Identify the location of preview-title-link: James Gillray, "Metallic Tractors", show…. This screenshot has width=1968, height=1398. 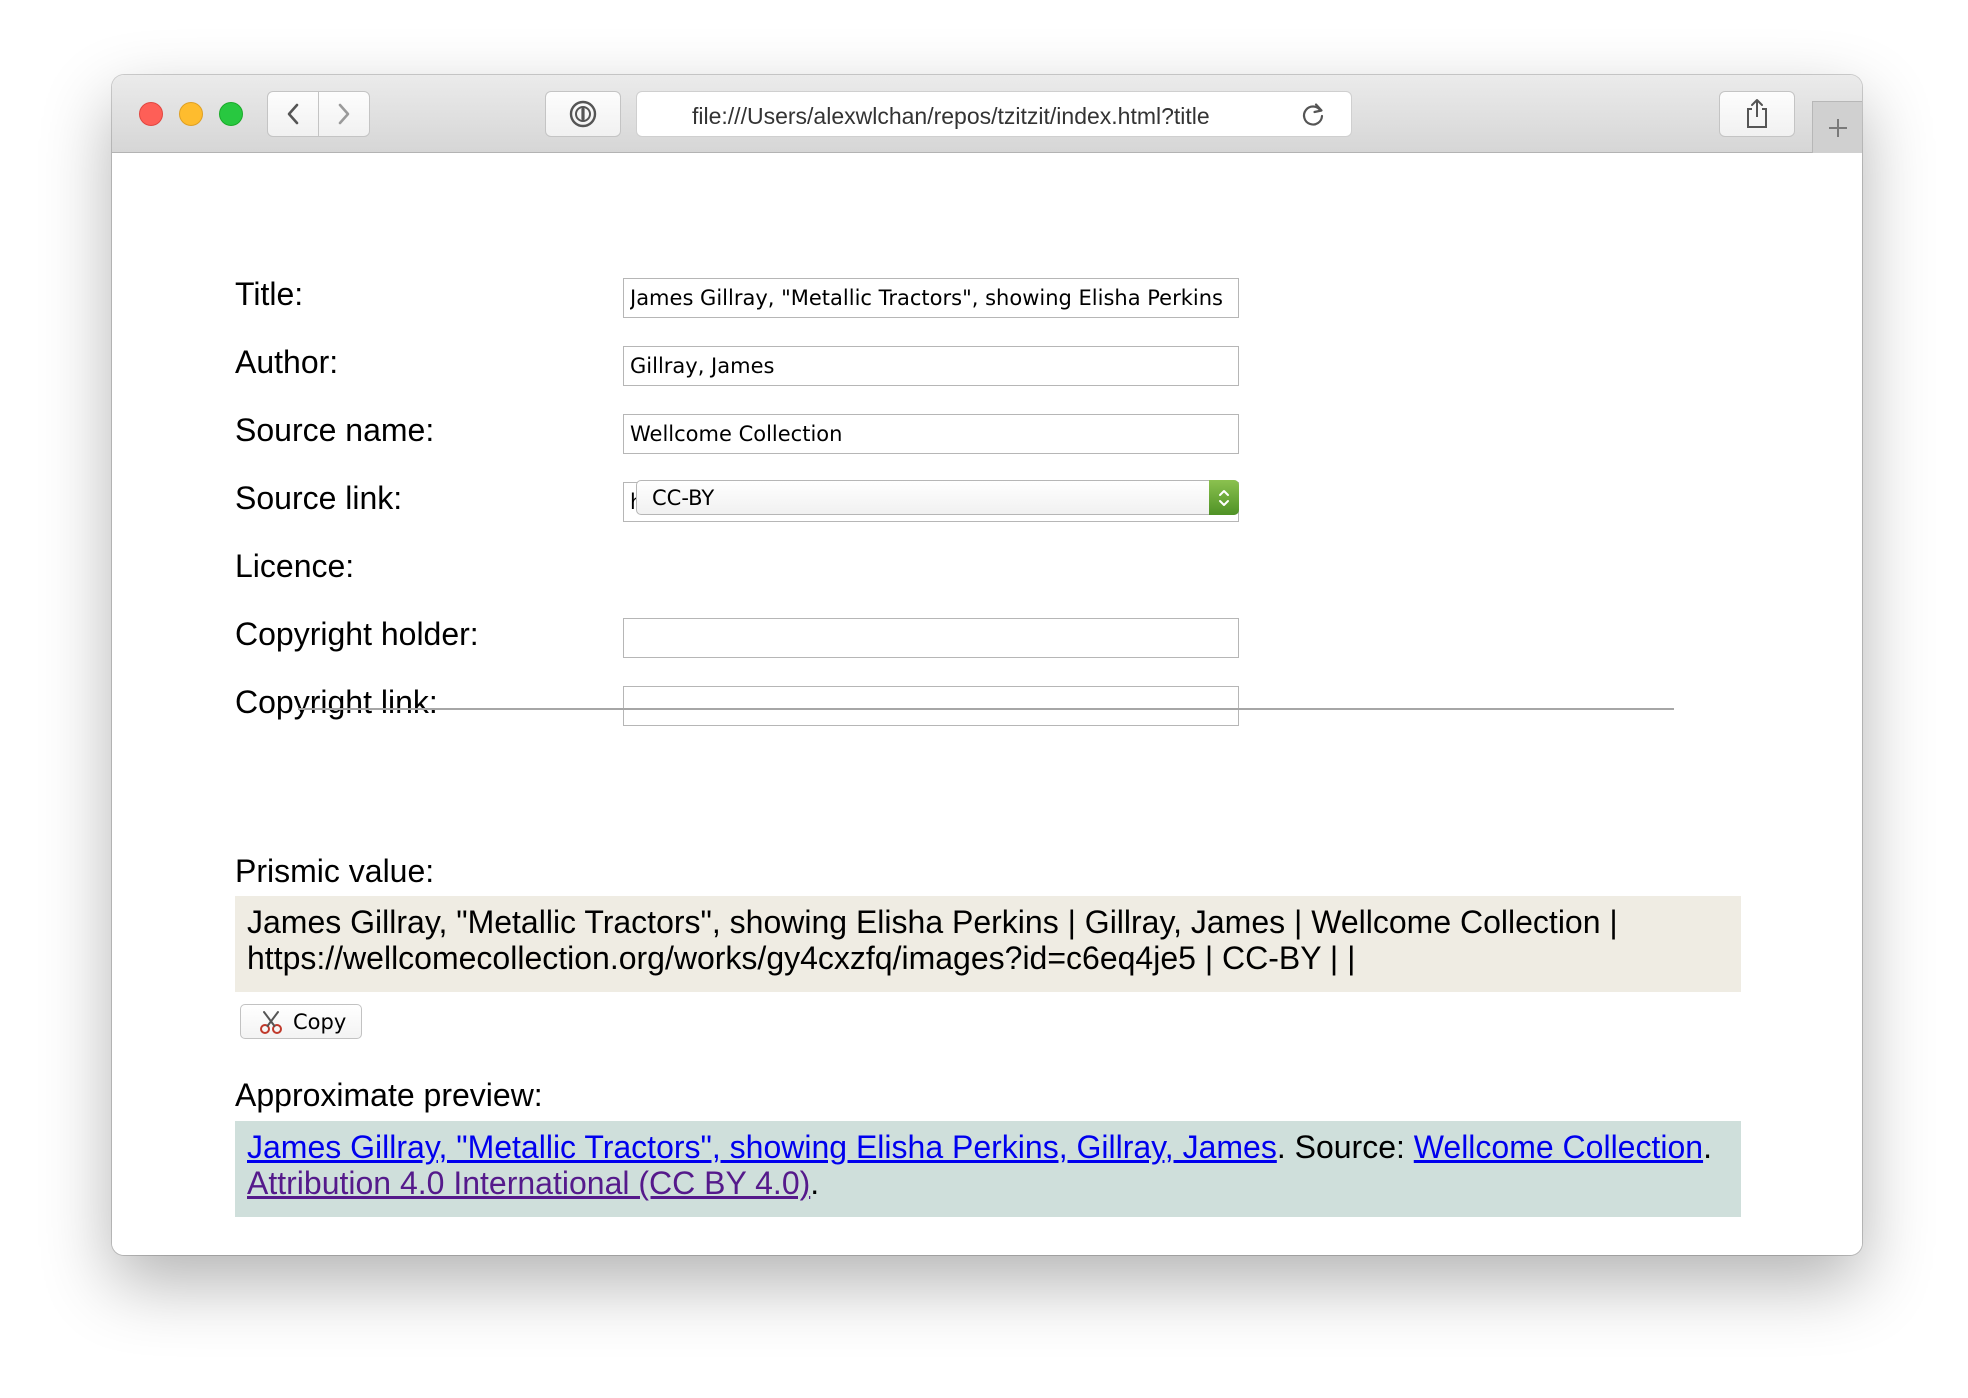
(762, 1147).